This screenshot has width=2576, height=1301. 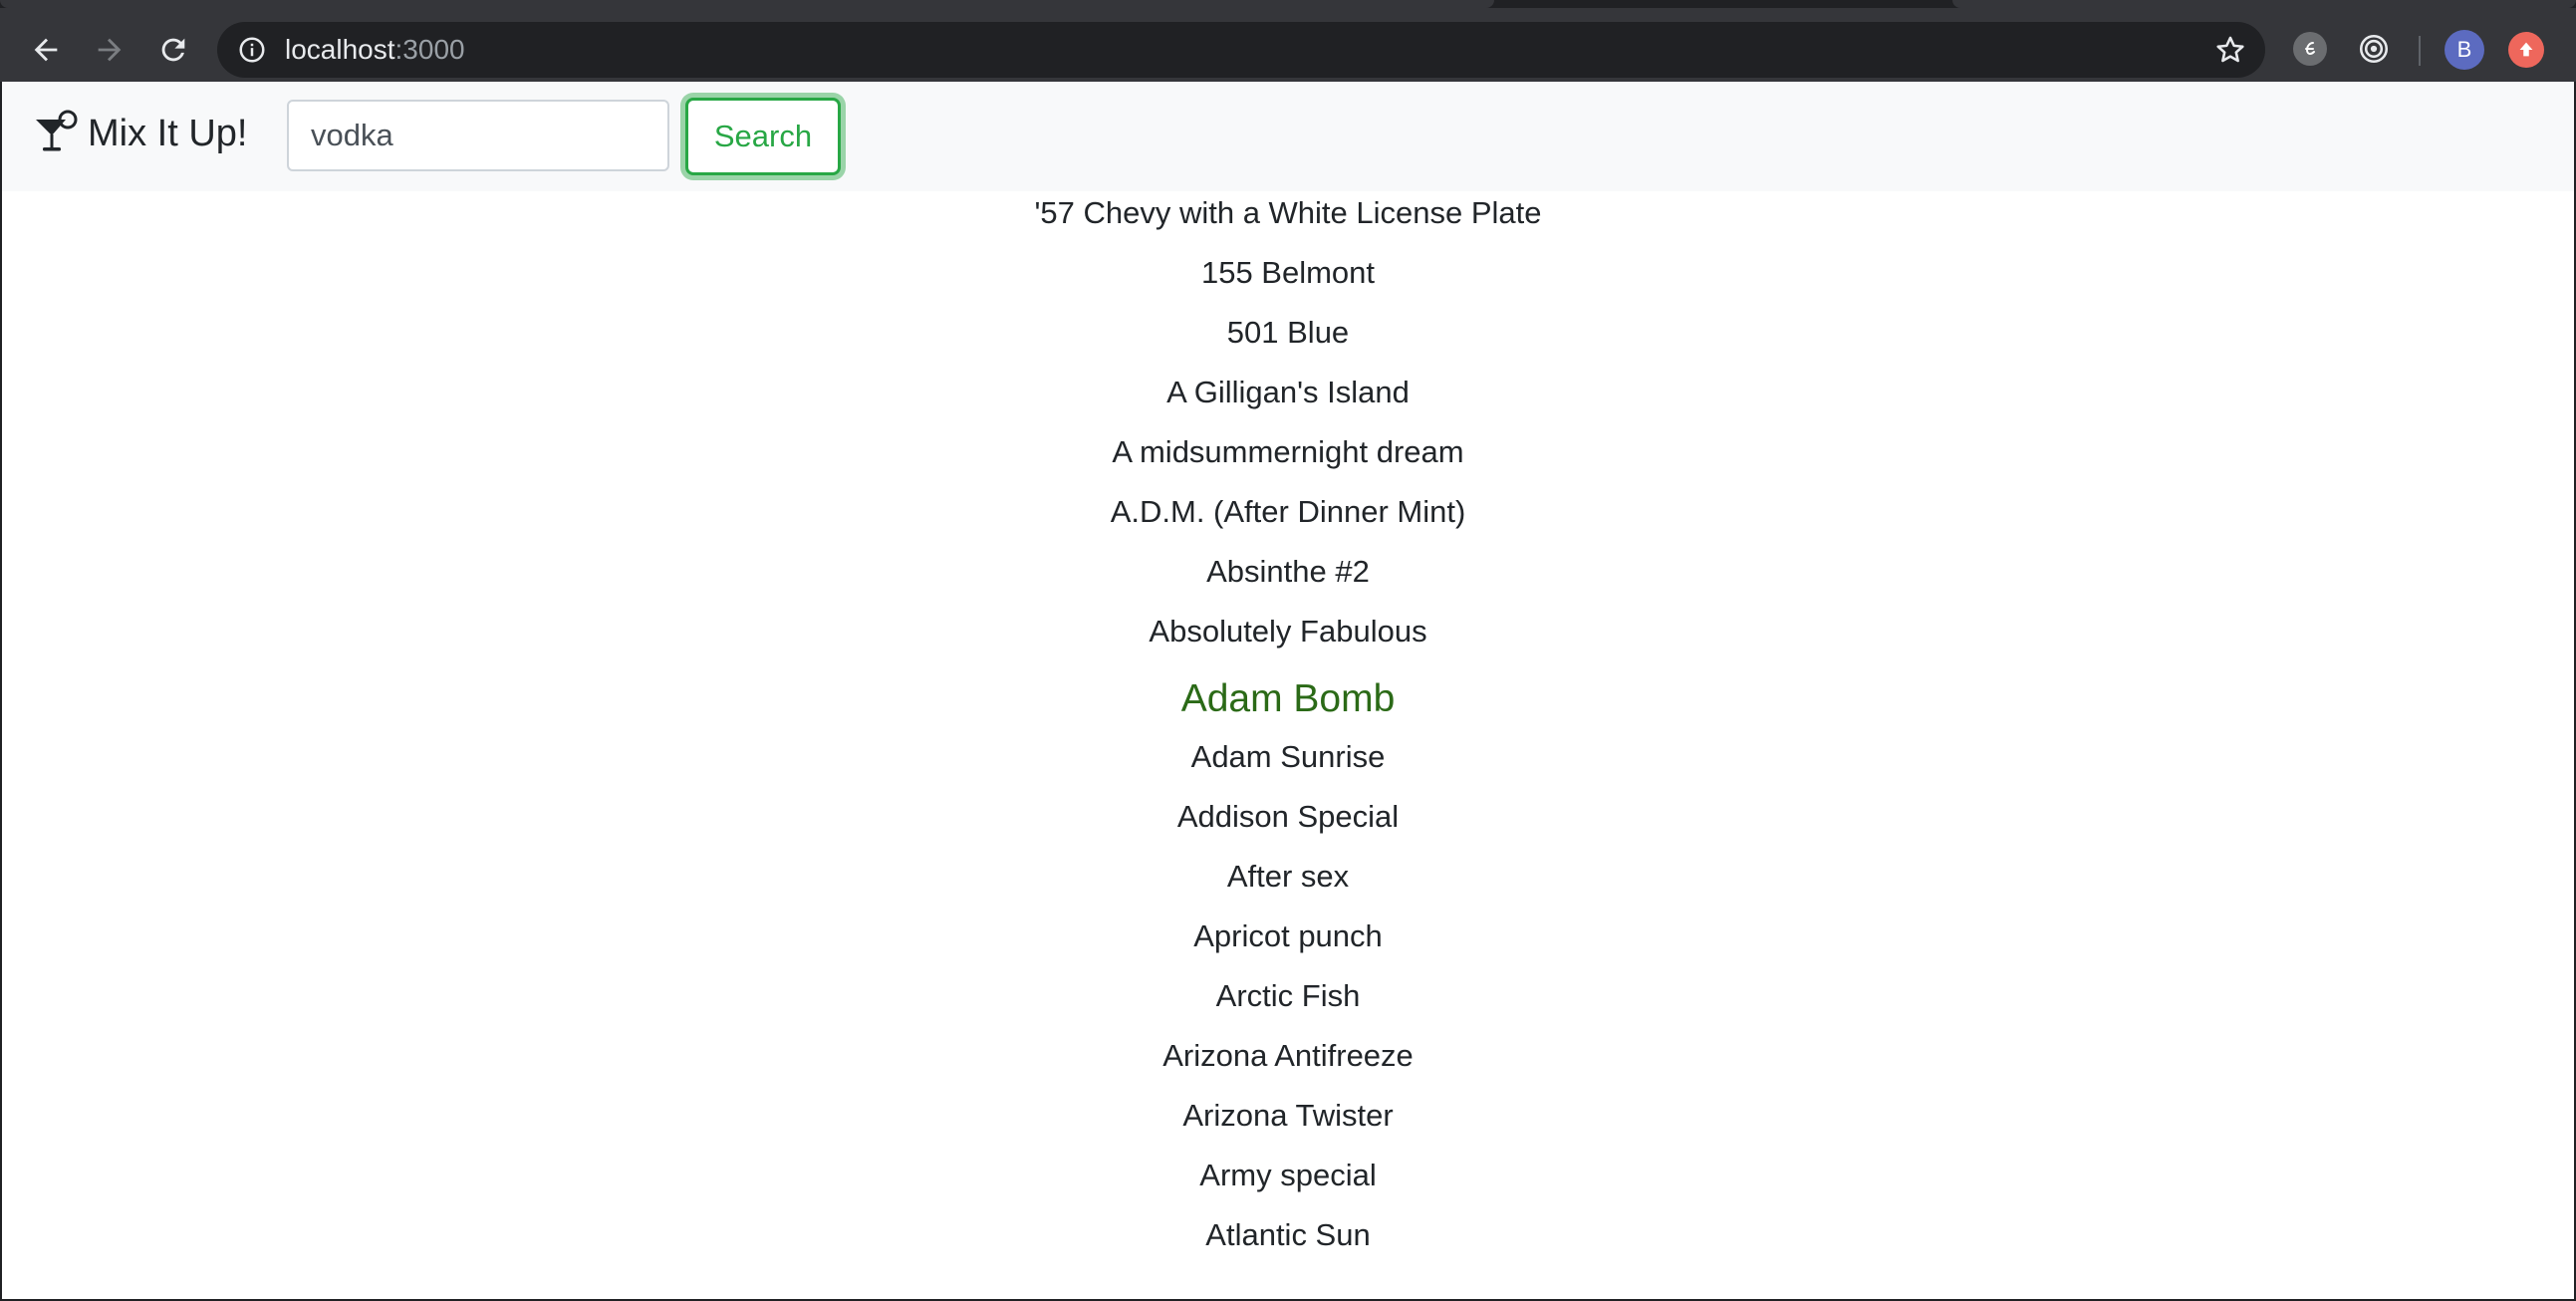 What do you see at coordinates (1288, 817) in the screenshot?
I see `result-item: Addison Special` at bounding box center [1288, 817].